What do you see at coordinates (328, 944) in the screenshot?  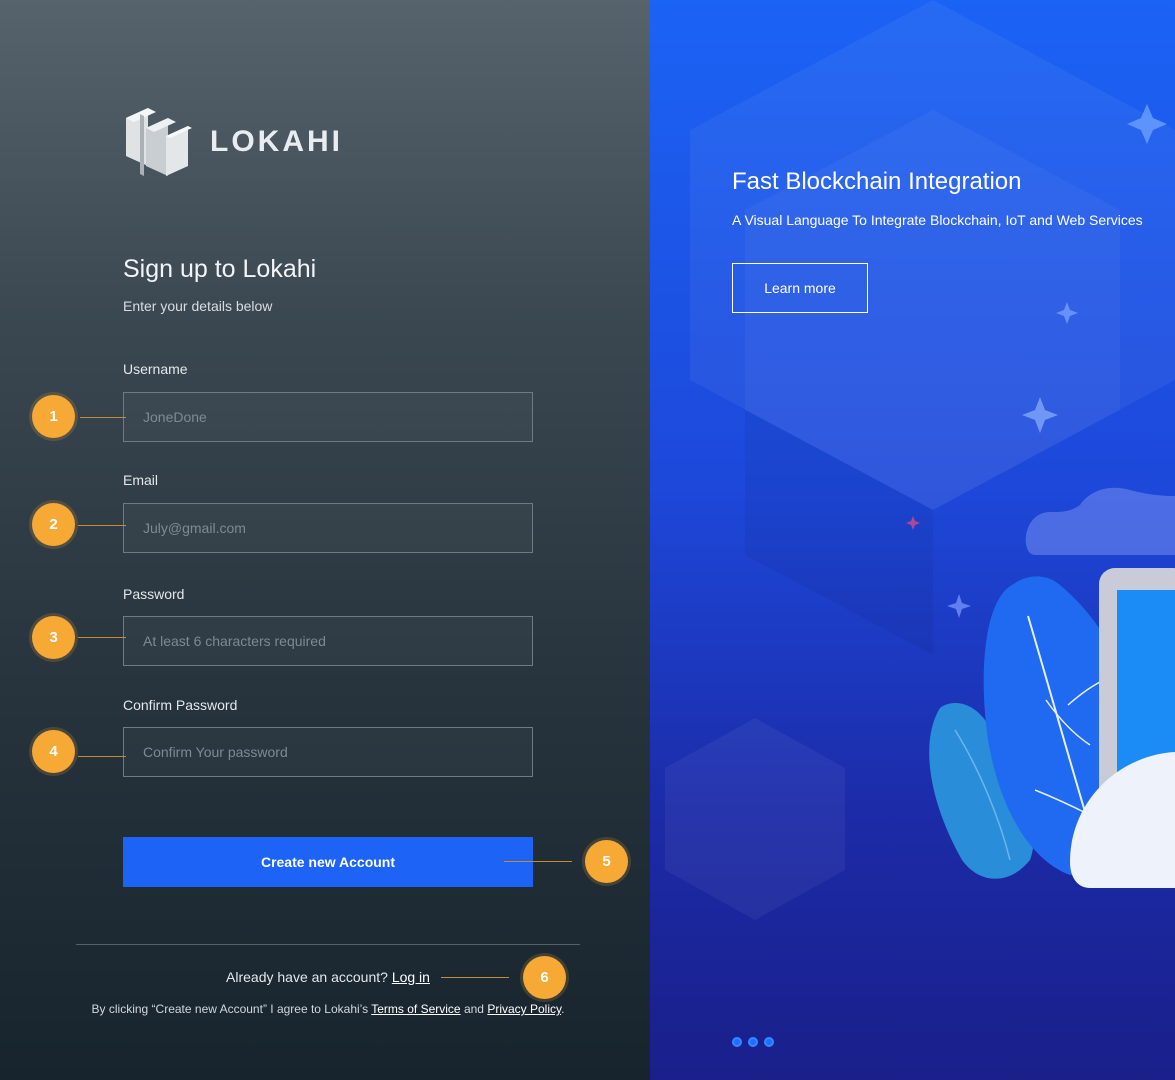 I see `footer-divider` at bounding box center [328, 944].